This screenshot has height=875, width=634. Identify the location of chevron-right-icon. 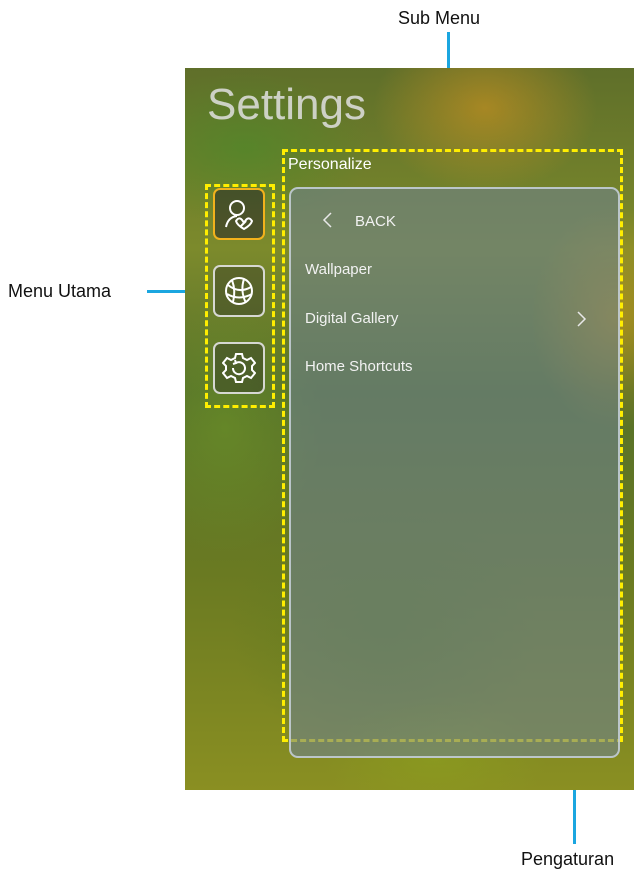
(582, 319).